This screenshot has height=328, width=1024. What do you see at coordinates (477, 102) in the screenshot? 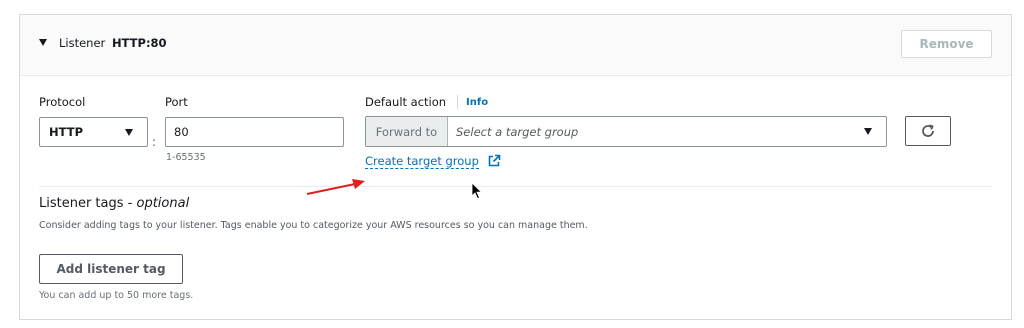
I see `info-link: Info` at bounding box center [477, 102].